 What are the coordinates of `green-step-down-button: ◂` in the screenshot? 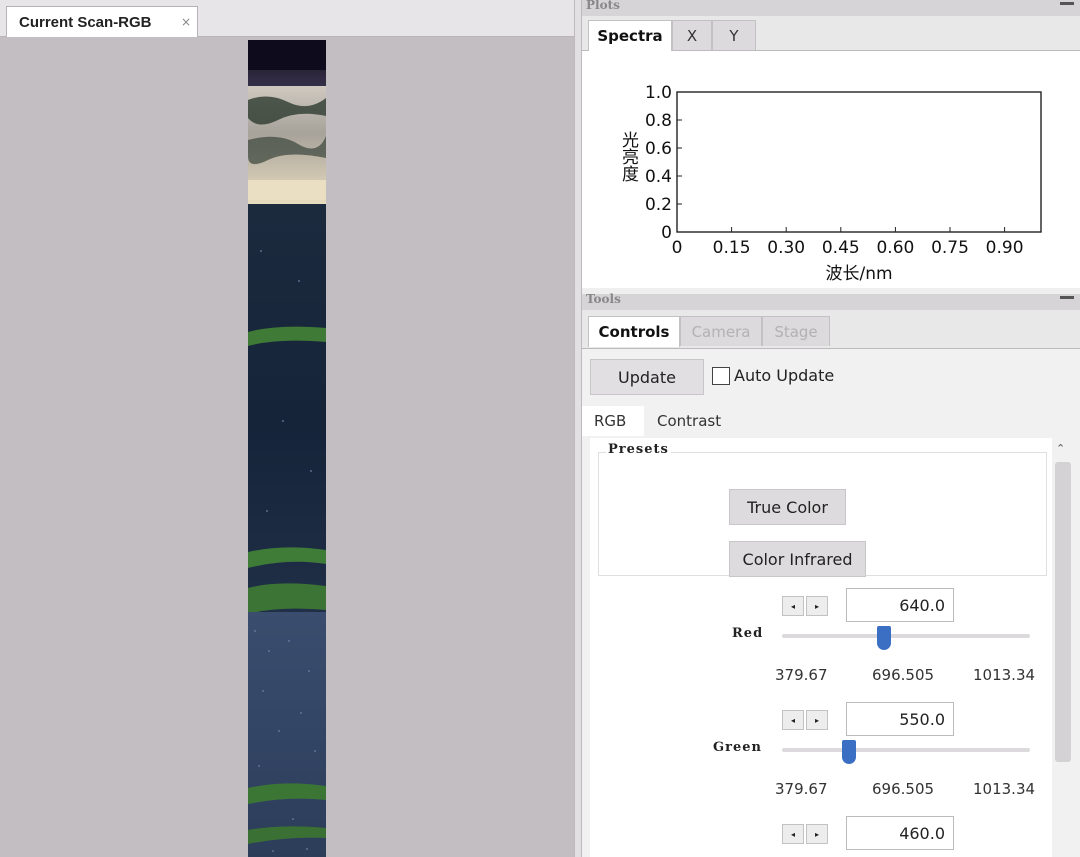 It's located at (793, 720).